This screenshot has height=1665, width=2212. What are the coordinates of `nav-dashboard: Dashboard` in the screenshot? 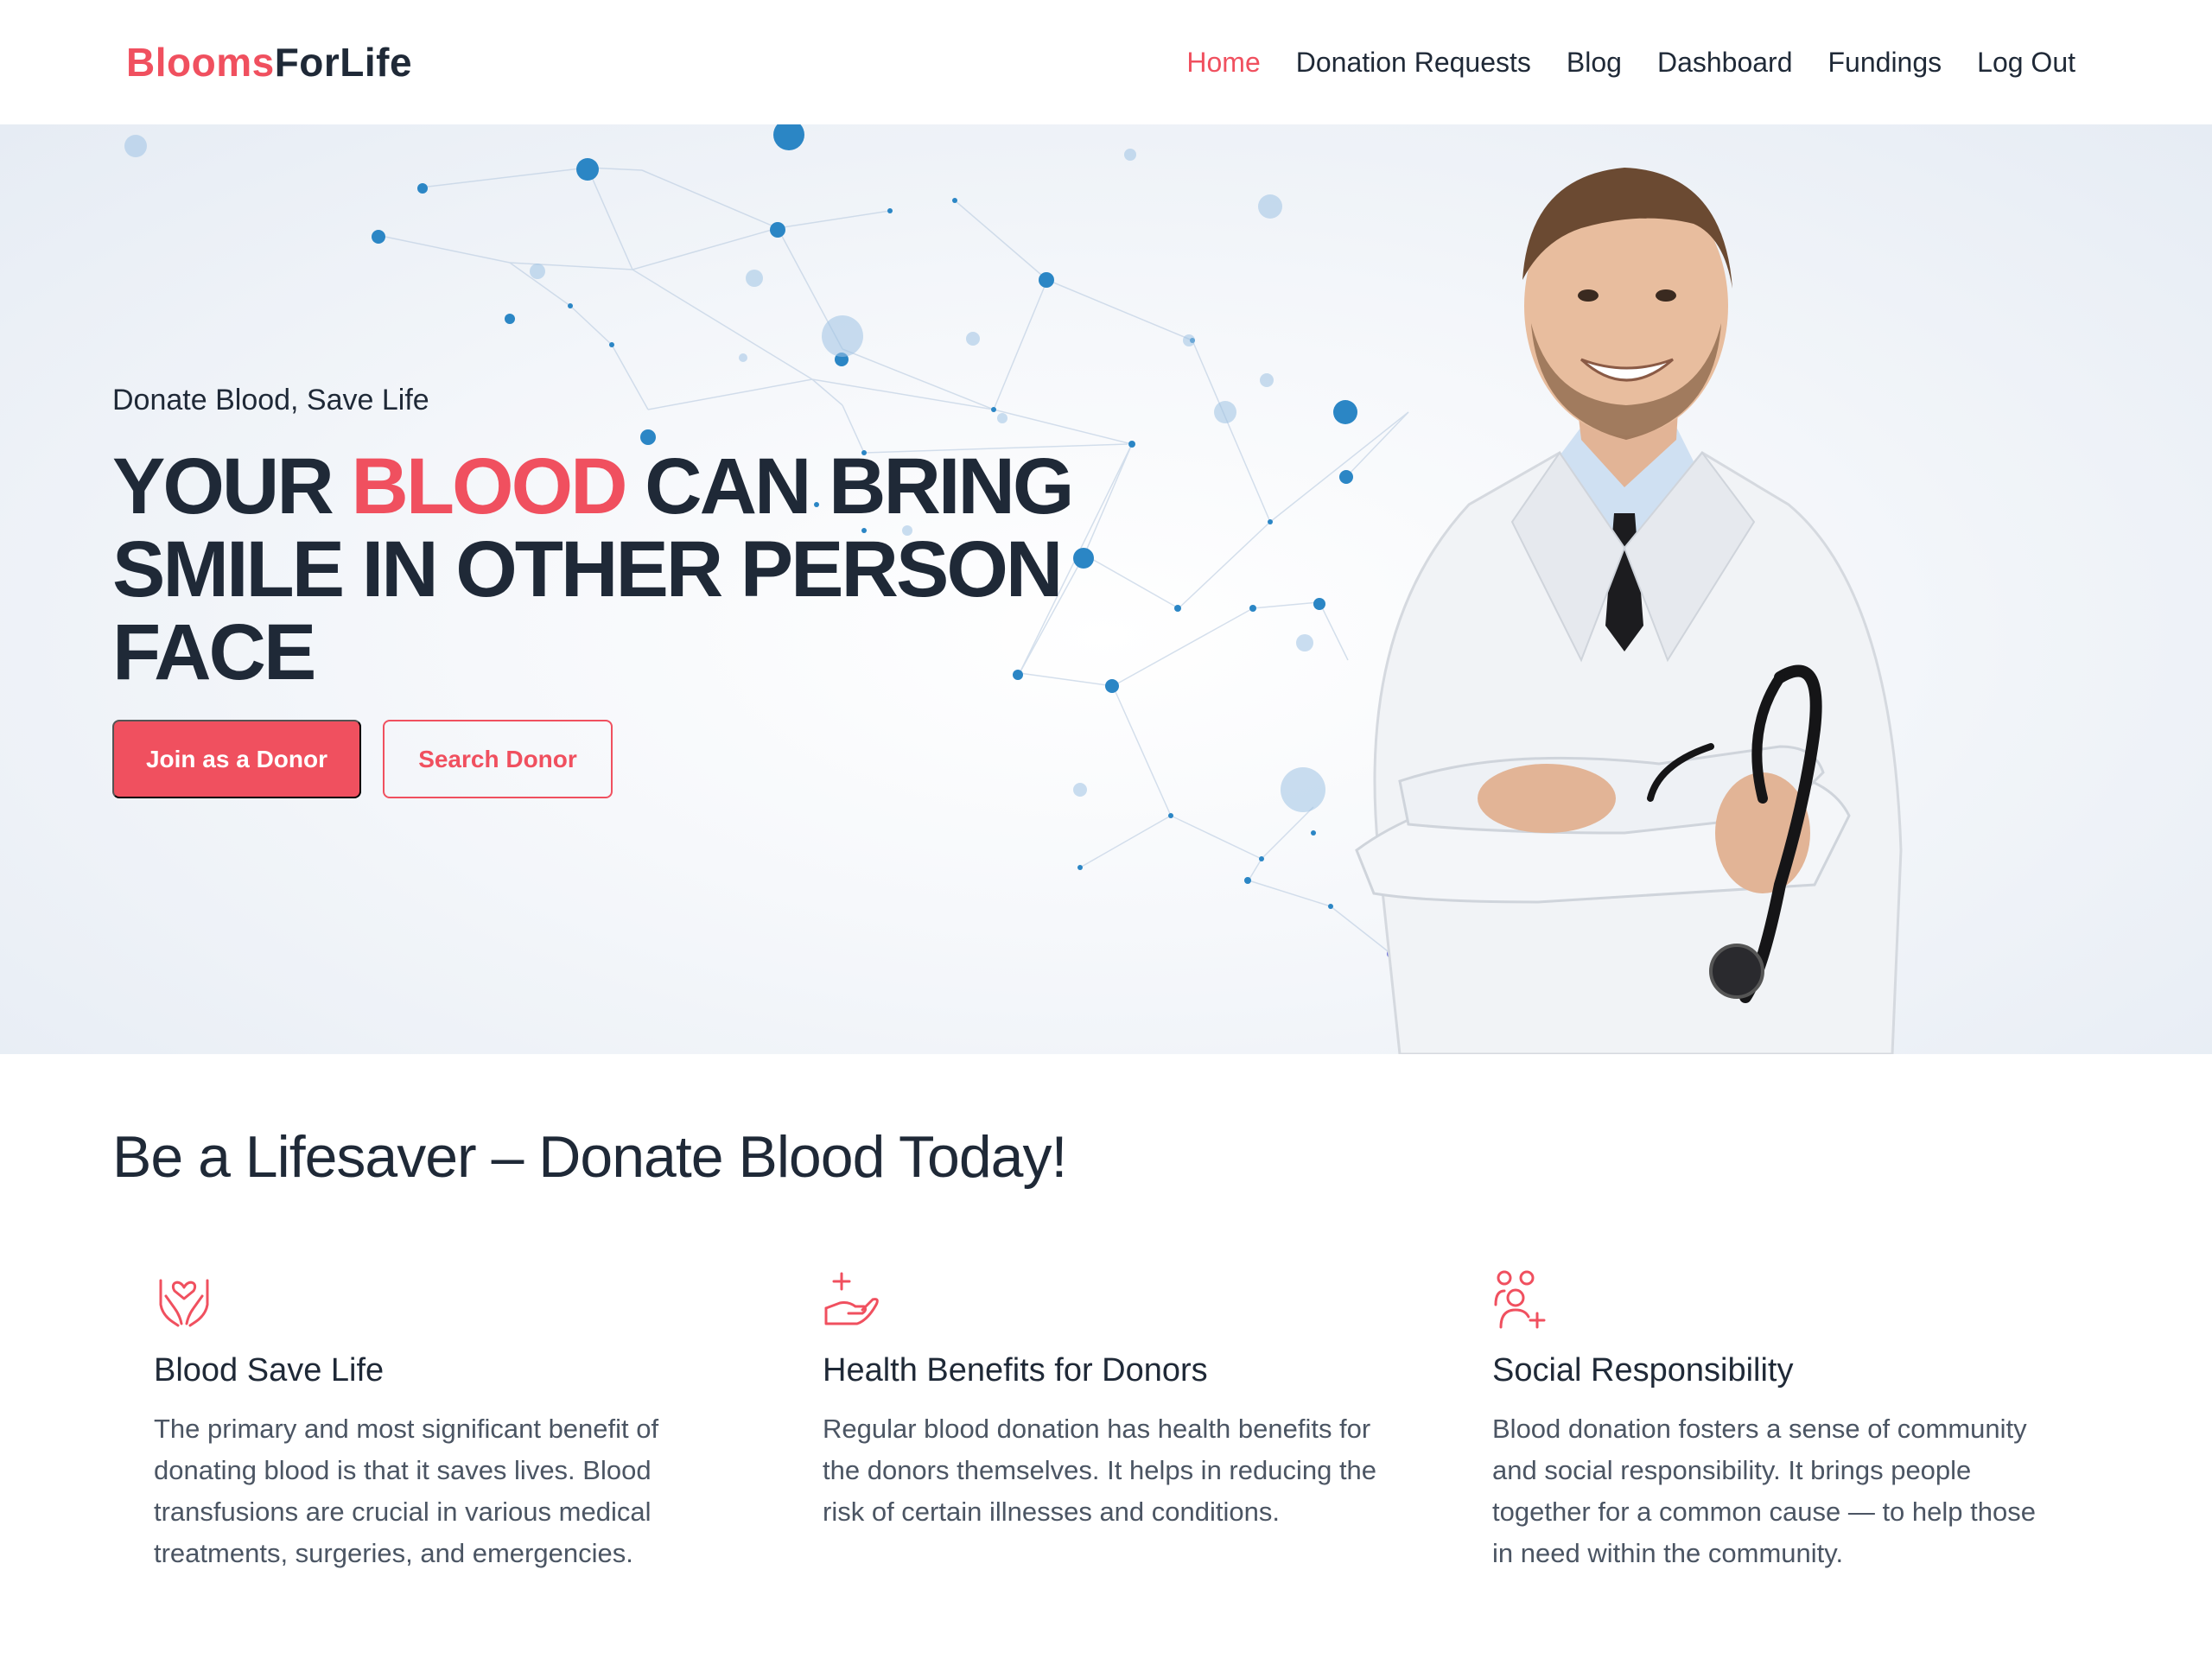 It's located at (1725, 63).